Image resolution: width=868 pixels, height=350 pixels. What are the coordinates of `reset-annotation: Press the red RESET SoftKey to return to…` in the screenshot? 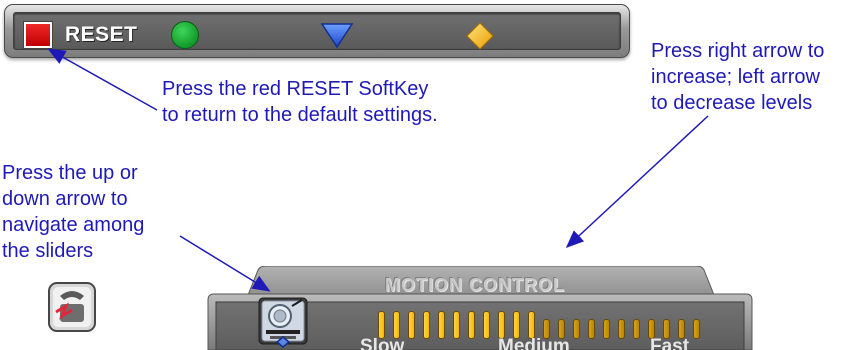 It's located at (300, 102).